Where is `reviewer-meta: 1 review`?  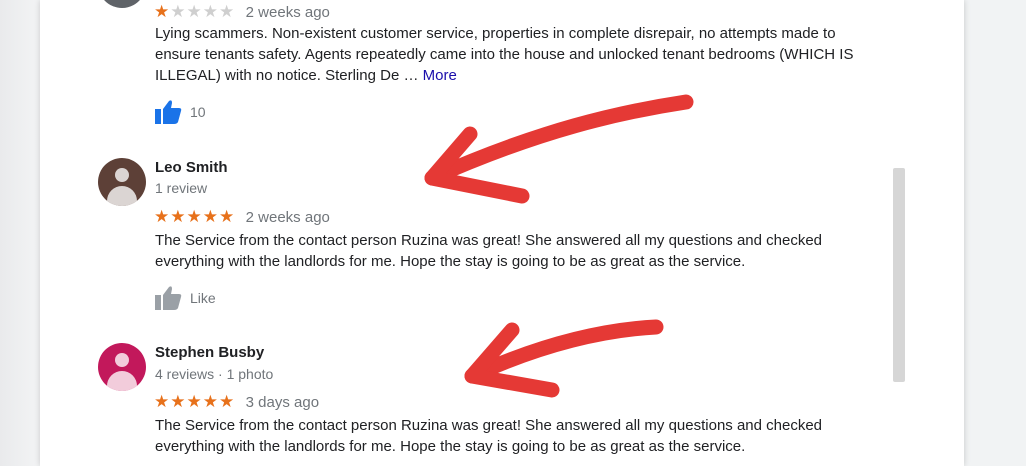
reviewer-meta: 1 review is located at coordinates (181, 188).